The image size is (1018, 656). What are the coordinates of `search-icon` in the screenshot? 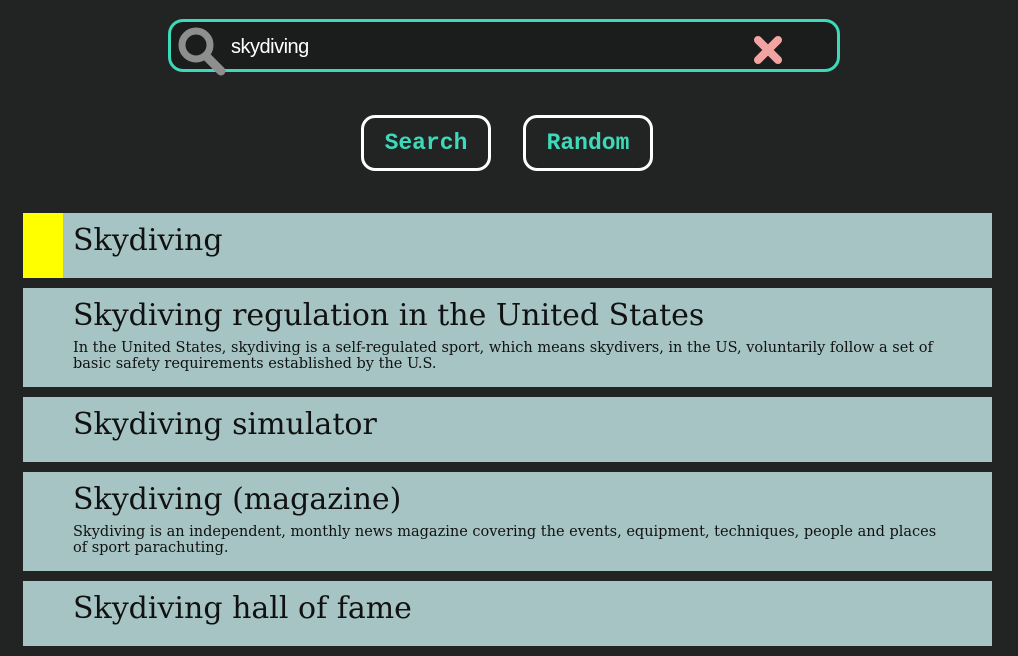 It's located at (202, 51).